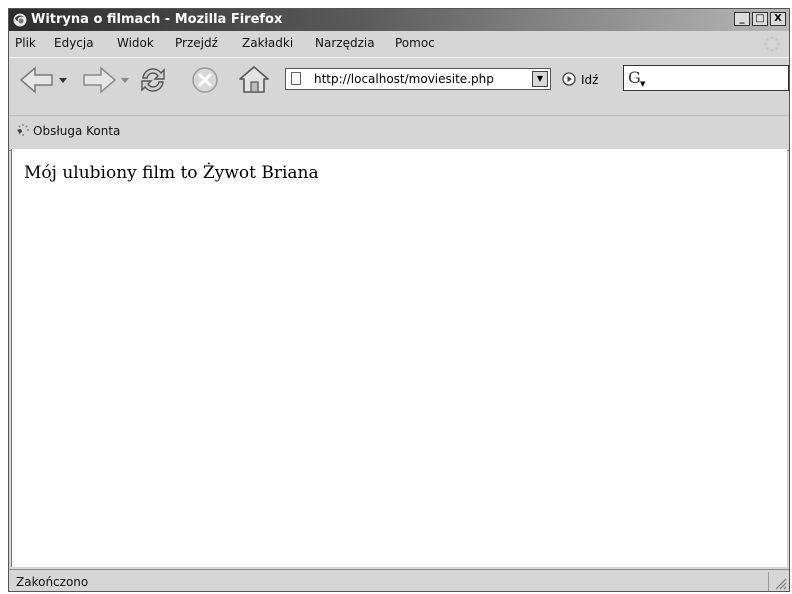 The image size is (792, 594). Describe the element at coordinates (399, 133) in the screenshot. I see `bookmarks-toolbar: Obsługa Konta` at that location.